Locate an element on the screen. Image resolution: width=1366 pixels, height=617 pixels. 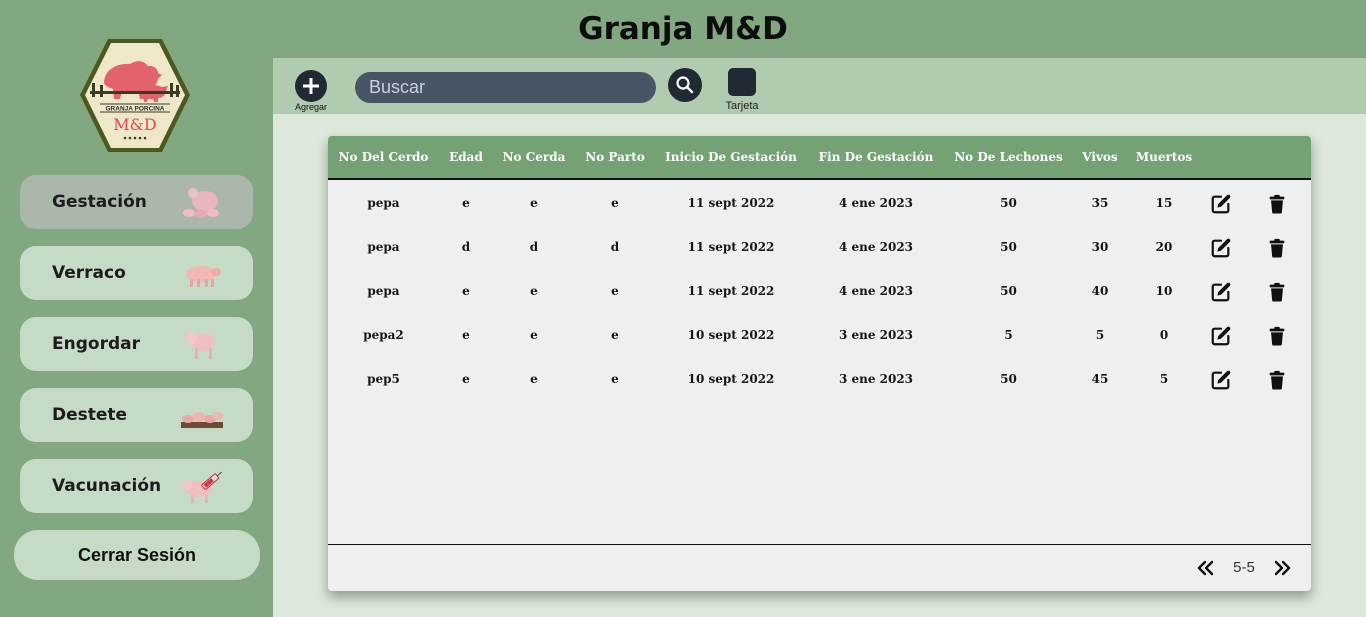
table-row: pepa e e e 11 sept 2022 4 ene 2023 50 35 15 is located at coordinates (819, 203).